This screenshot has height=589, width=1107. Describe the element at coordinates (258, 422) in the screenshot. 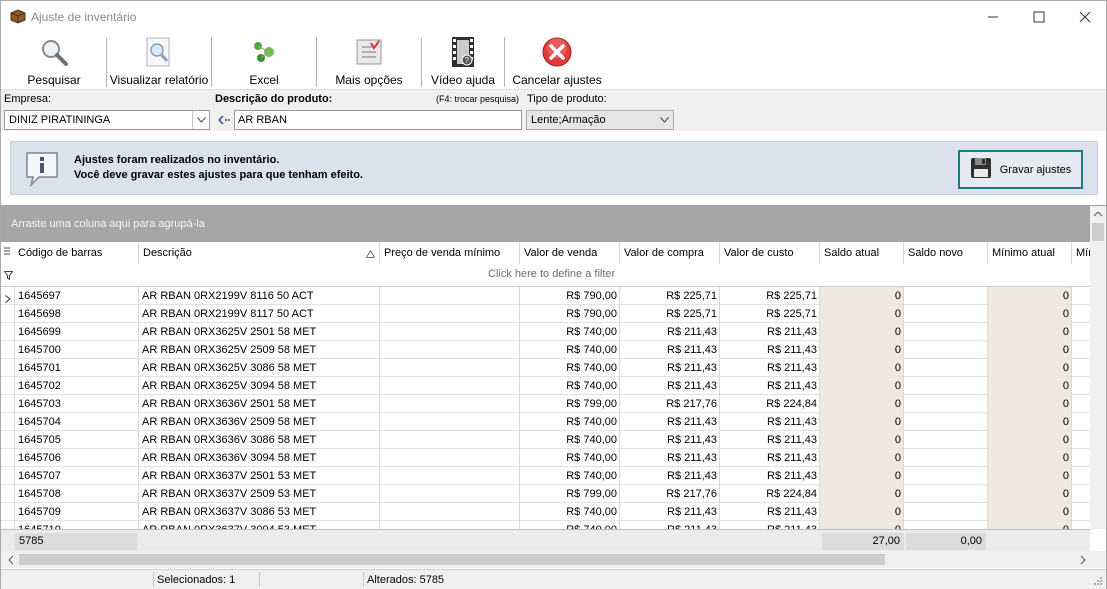

I see `cell-description: AR RBAN 0RX3636V 2509 58 MET` at that location.